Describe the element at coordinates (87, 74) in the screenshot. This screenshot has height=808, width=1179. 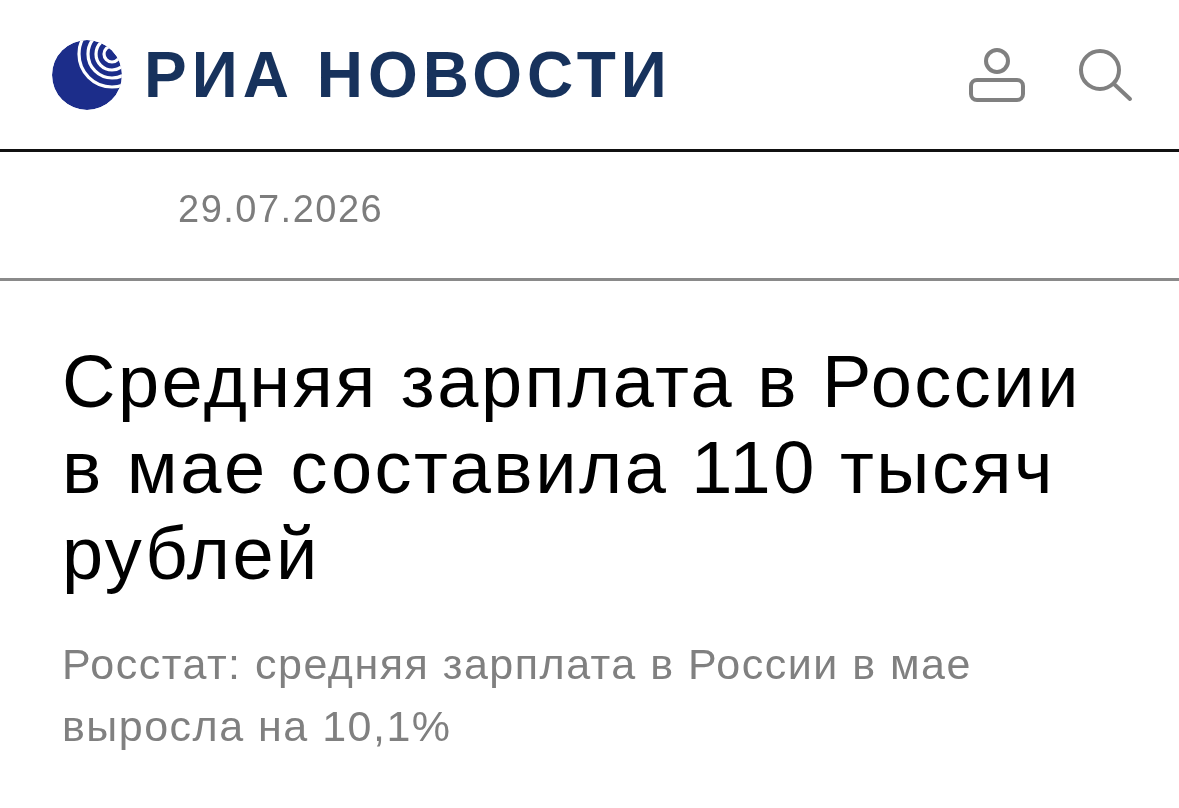
I see `globe-logo-icon` at that location.